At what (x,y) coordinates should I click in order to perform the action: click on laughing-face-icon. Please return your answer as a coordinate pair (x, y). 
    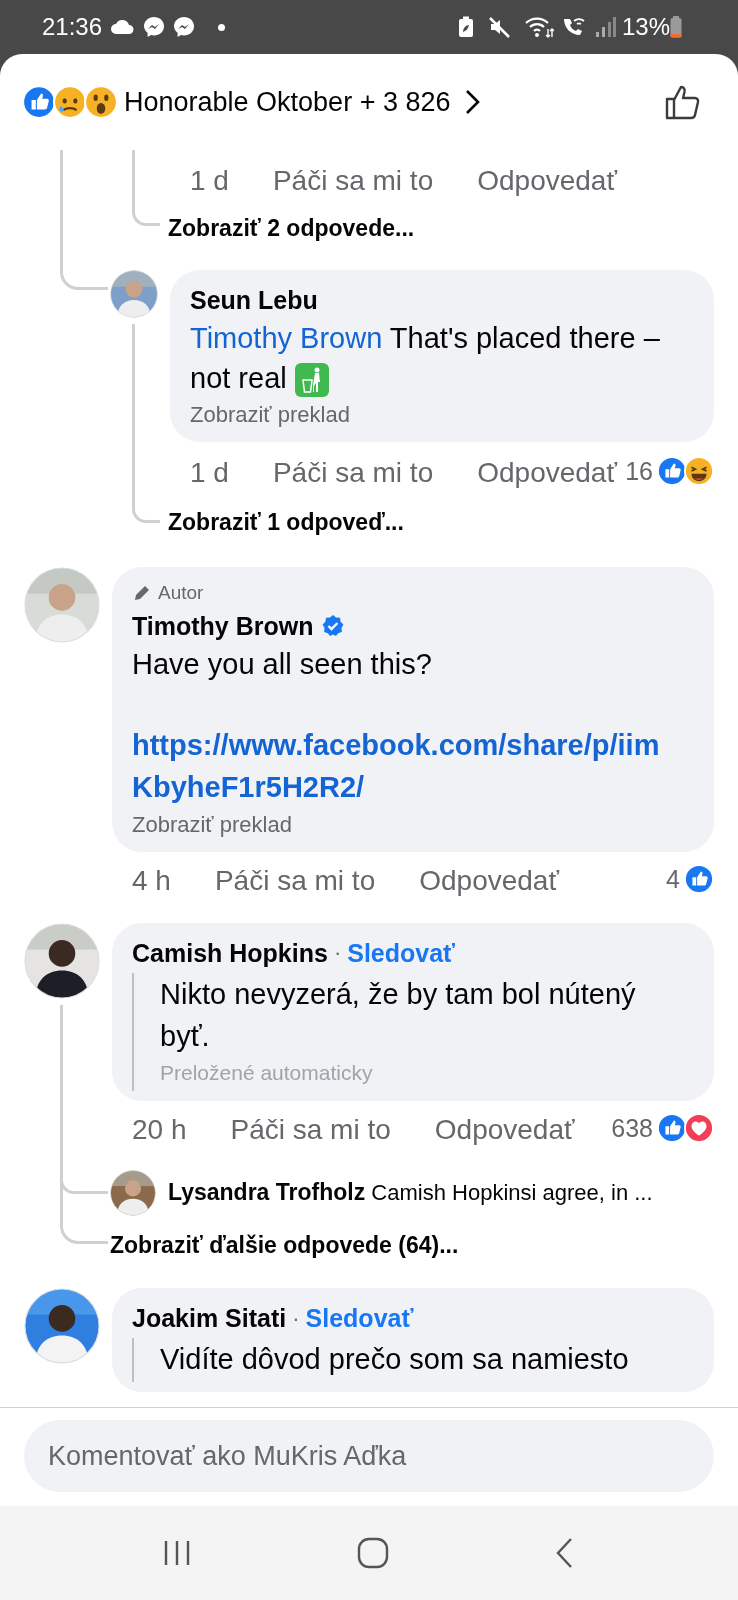
    Looking at the image, I should click on (699, 470).